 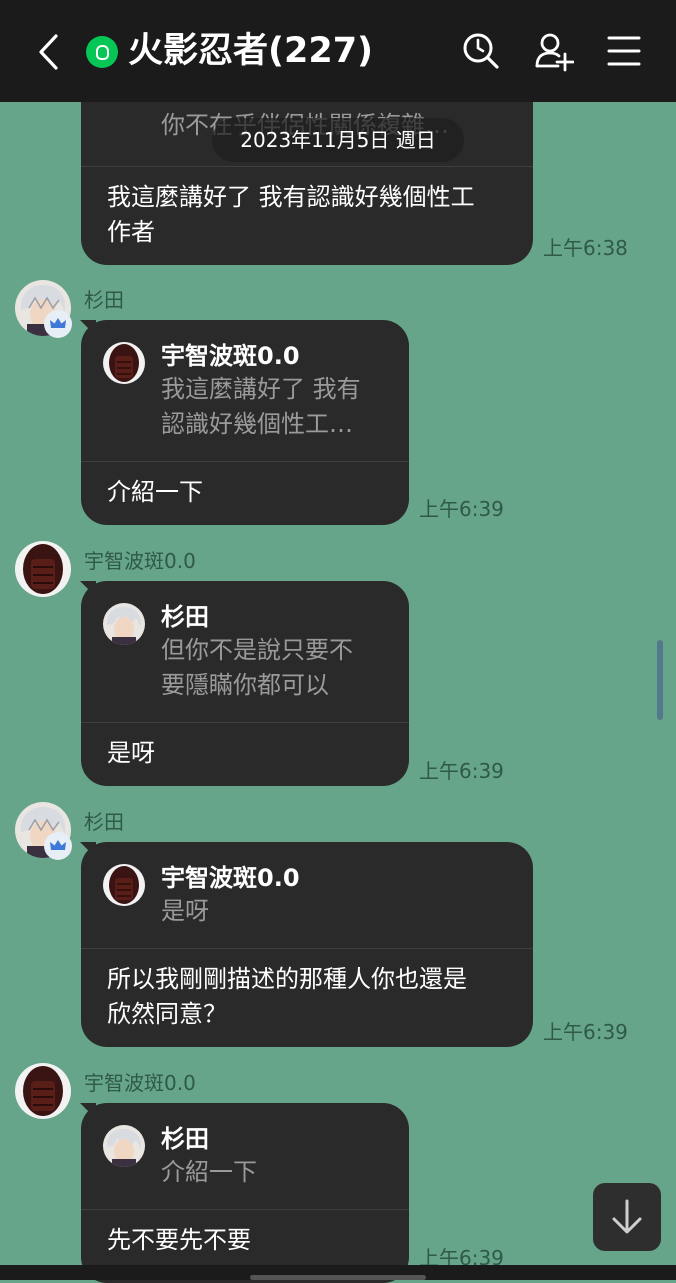 What do you see at coordinates (245, 1156) in the screenshot?
I see `quoted-message: 杉田 介紹一下` at bounding box center [245, 1156].